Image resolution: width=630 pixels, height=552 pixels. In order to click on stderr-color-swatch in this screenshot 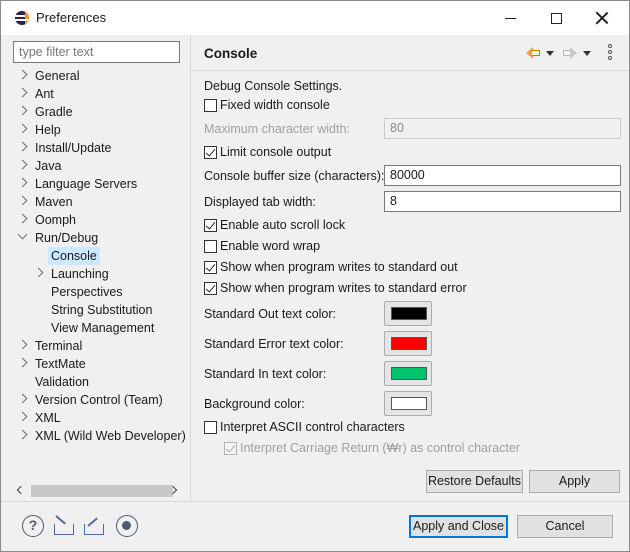, I will do `click(409, 343)`.